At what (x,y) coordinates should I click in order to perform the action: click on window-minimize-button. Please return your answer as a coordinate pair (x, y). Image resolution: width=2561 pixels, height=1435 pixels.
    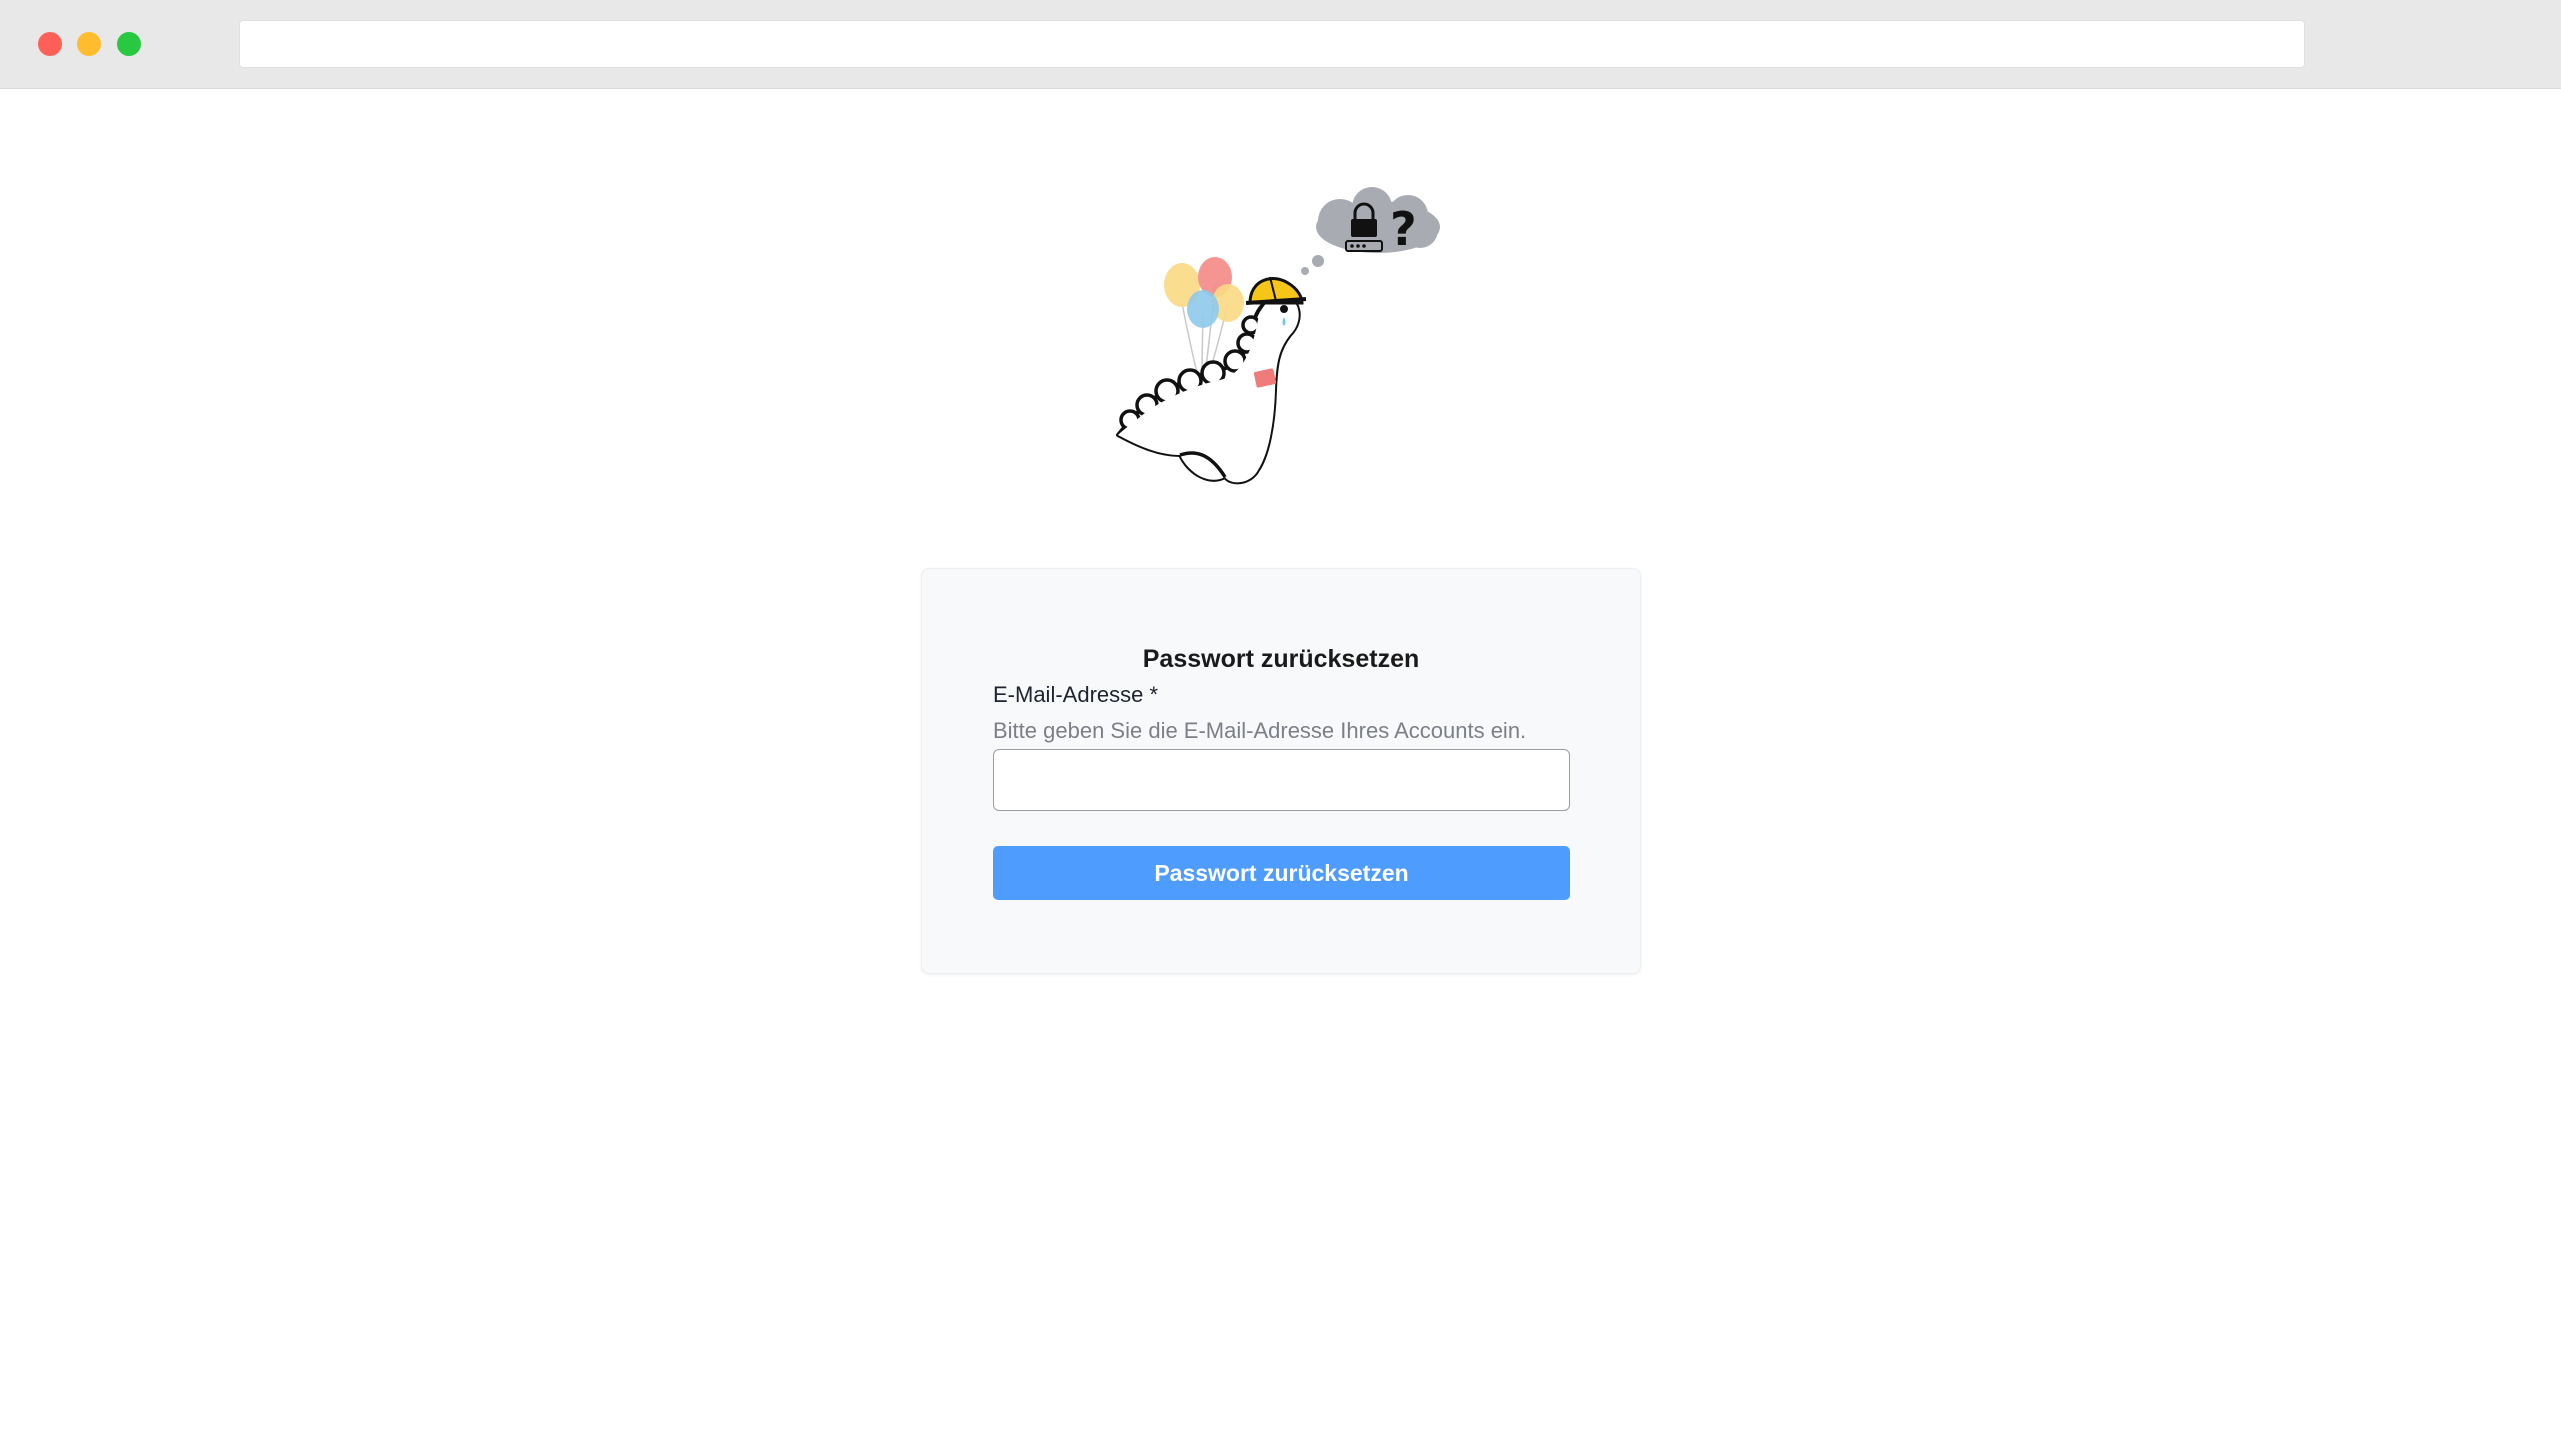
    Looking at the image, I should click on (89, 44).